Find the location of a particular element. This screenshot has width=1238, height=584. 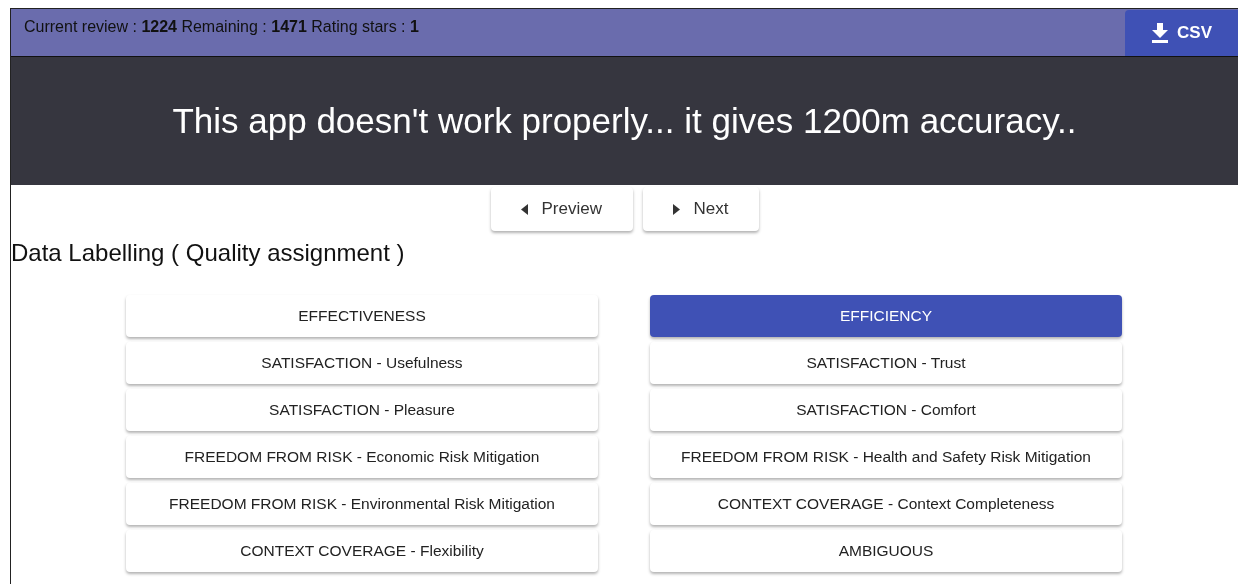

label-button: FREEDOM FROM RISK - Environmental Risk Mitigation is located at coordinates (362, 504).